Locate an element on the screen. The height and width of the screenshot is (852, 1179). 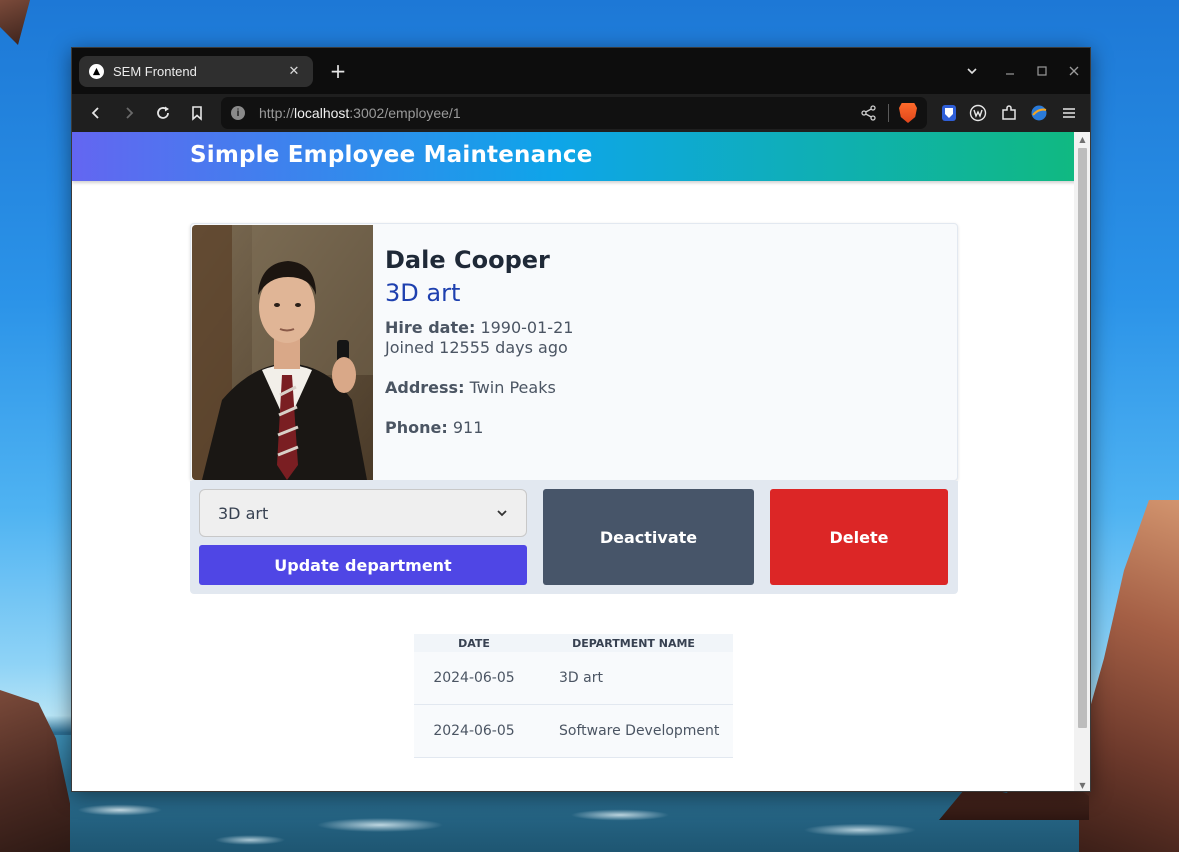
table-header-row: DATE DEPARTMENT NAME is located at coordinates (573, 643).